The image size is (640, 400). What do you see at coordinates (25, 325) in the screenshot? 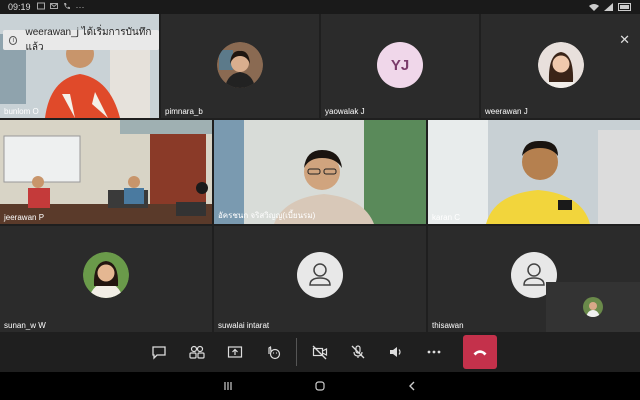
I see `participant-name: sunan_w W` at bounding box center [25, 325].